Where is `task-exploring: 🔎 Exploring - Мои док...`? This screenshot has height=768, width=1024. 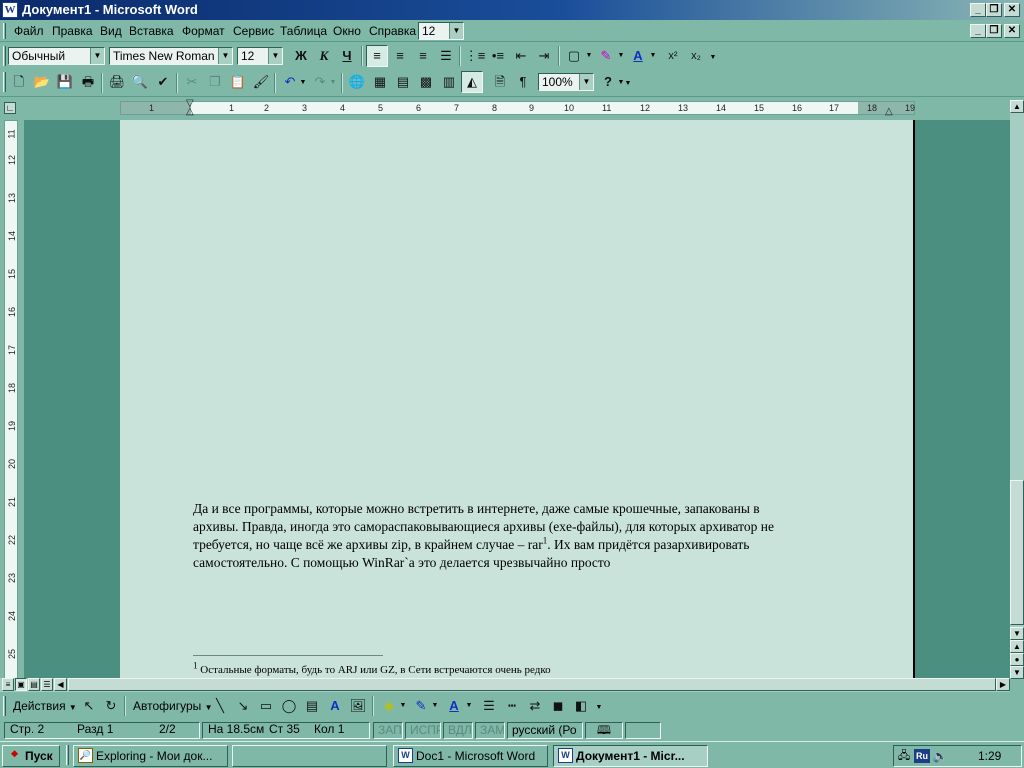 task-exploring: 🔎 Exploring - Мои док... is located at coordinates (150, 756).